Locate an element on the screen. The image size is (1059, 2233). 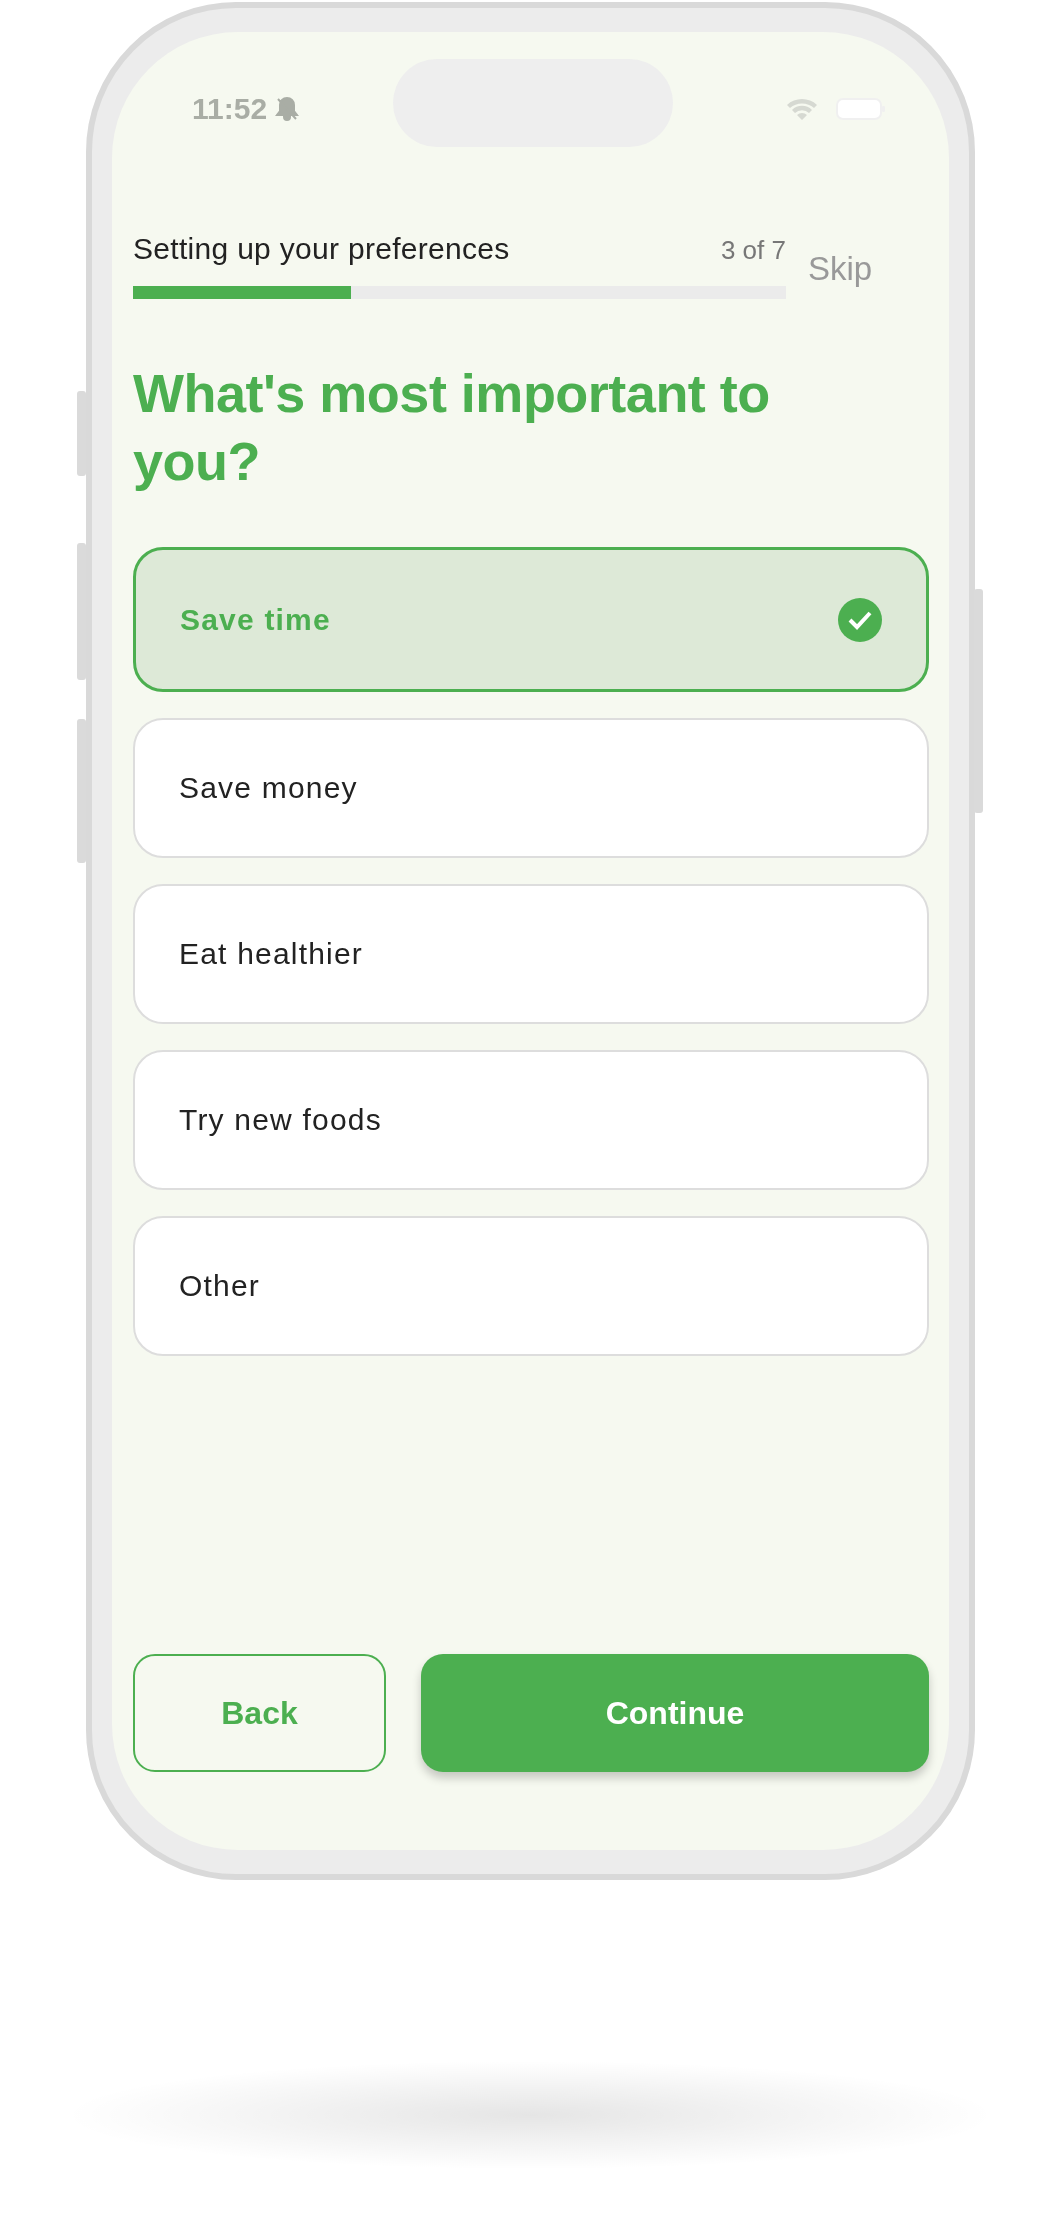
question-heading: What's most important to you? is located at coordinates (452, 427).